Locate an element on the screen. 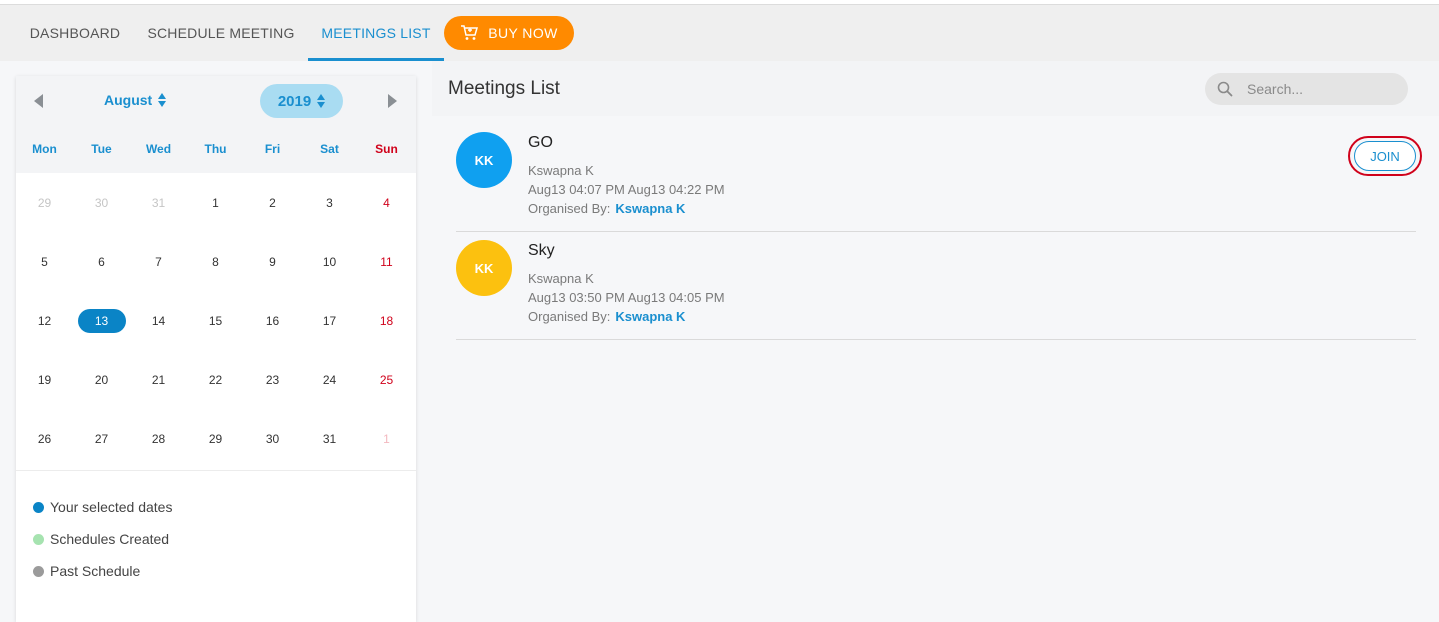  year-selector: 2019 is located at coordinates (301, 101).